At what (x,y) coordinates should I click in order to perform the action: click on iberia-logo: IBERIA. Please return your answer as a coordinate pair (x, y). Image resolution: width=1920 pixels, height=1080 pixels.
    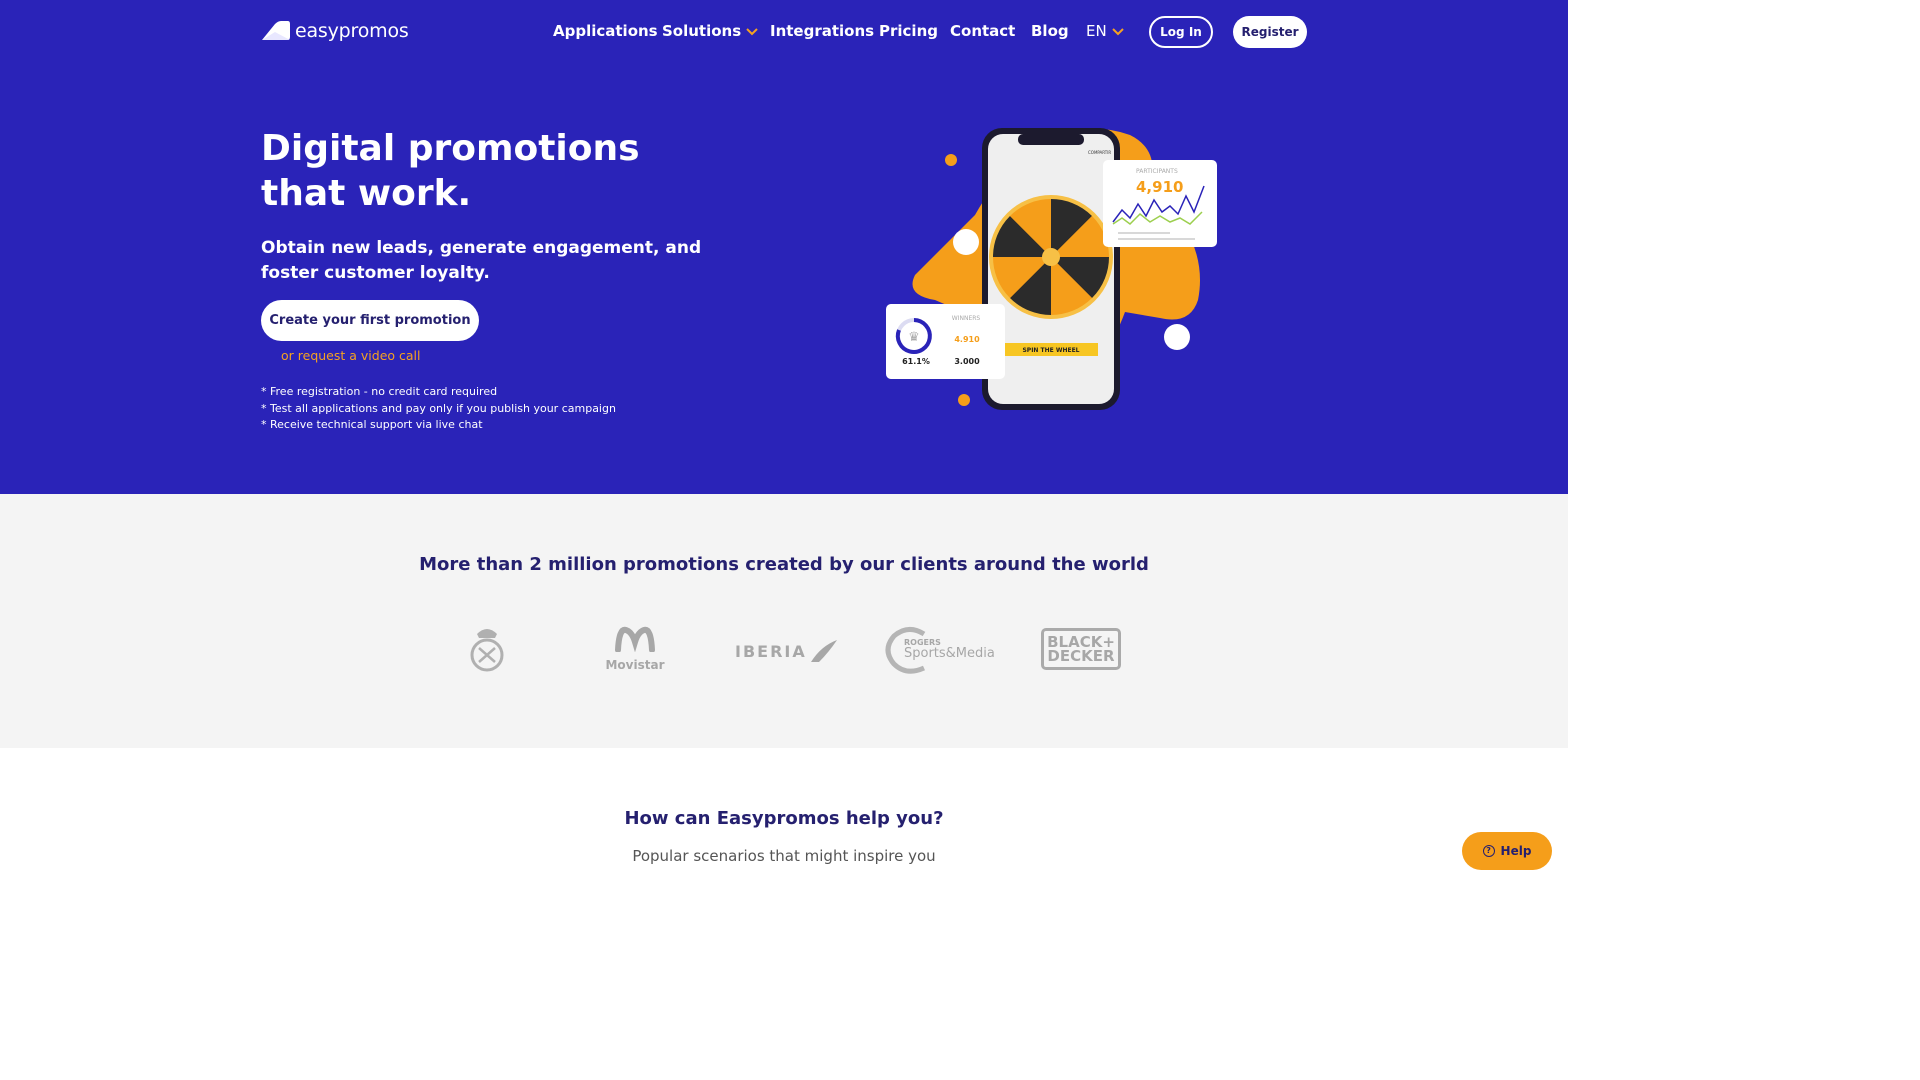
    Looking at the image, I should click on (786, 651).